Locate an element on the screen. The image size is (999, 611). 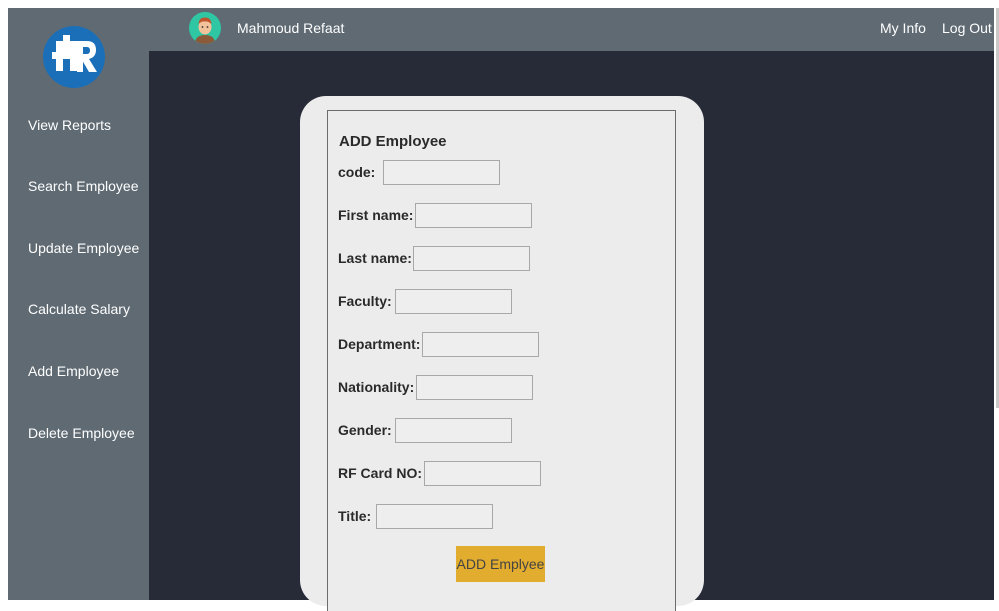
department-field is located at coordinates (480, 344).